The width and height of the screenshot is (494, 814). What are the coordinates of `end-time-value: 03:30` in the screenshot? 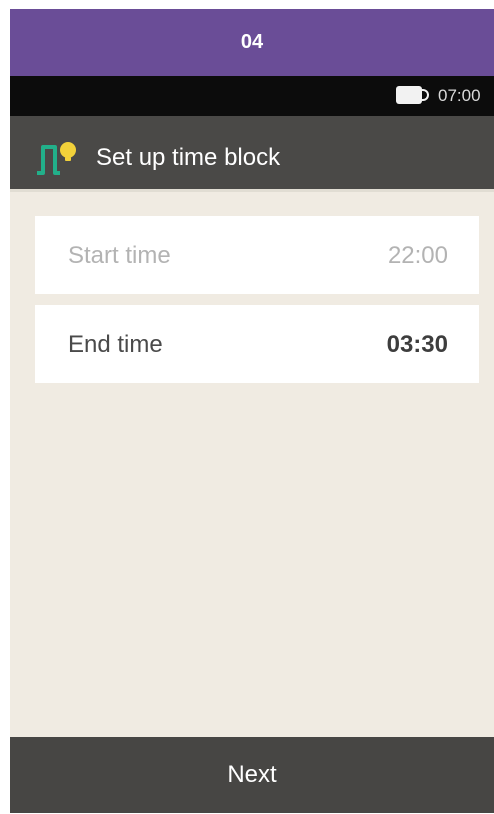 It's located at (417, 344).